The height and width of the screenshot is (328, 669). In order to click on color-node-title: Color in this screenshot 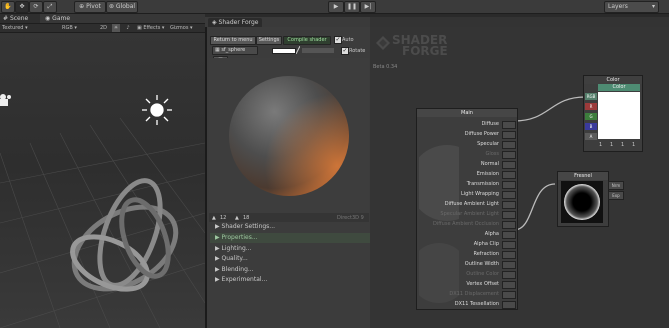, I will do `click(613, 80)`.